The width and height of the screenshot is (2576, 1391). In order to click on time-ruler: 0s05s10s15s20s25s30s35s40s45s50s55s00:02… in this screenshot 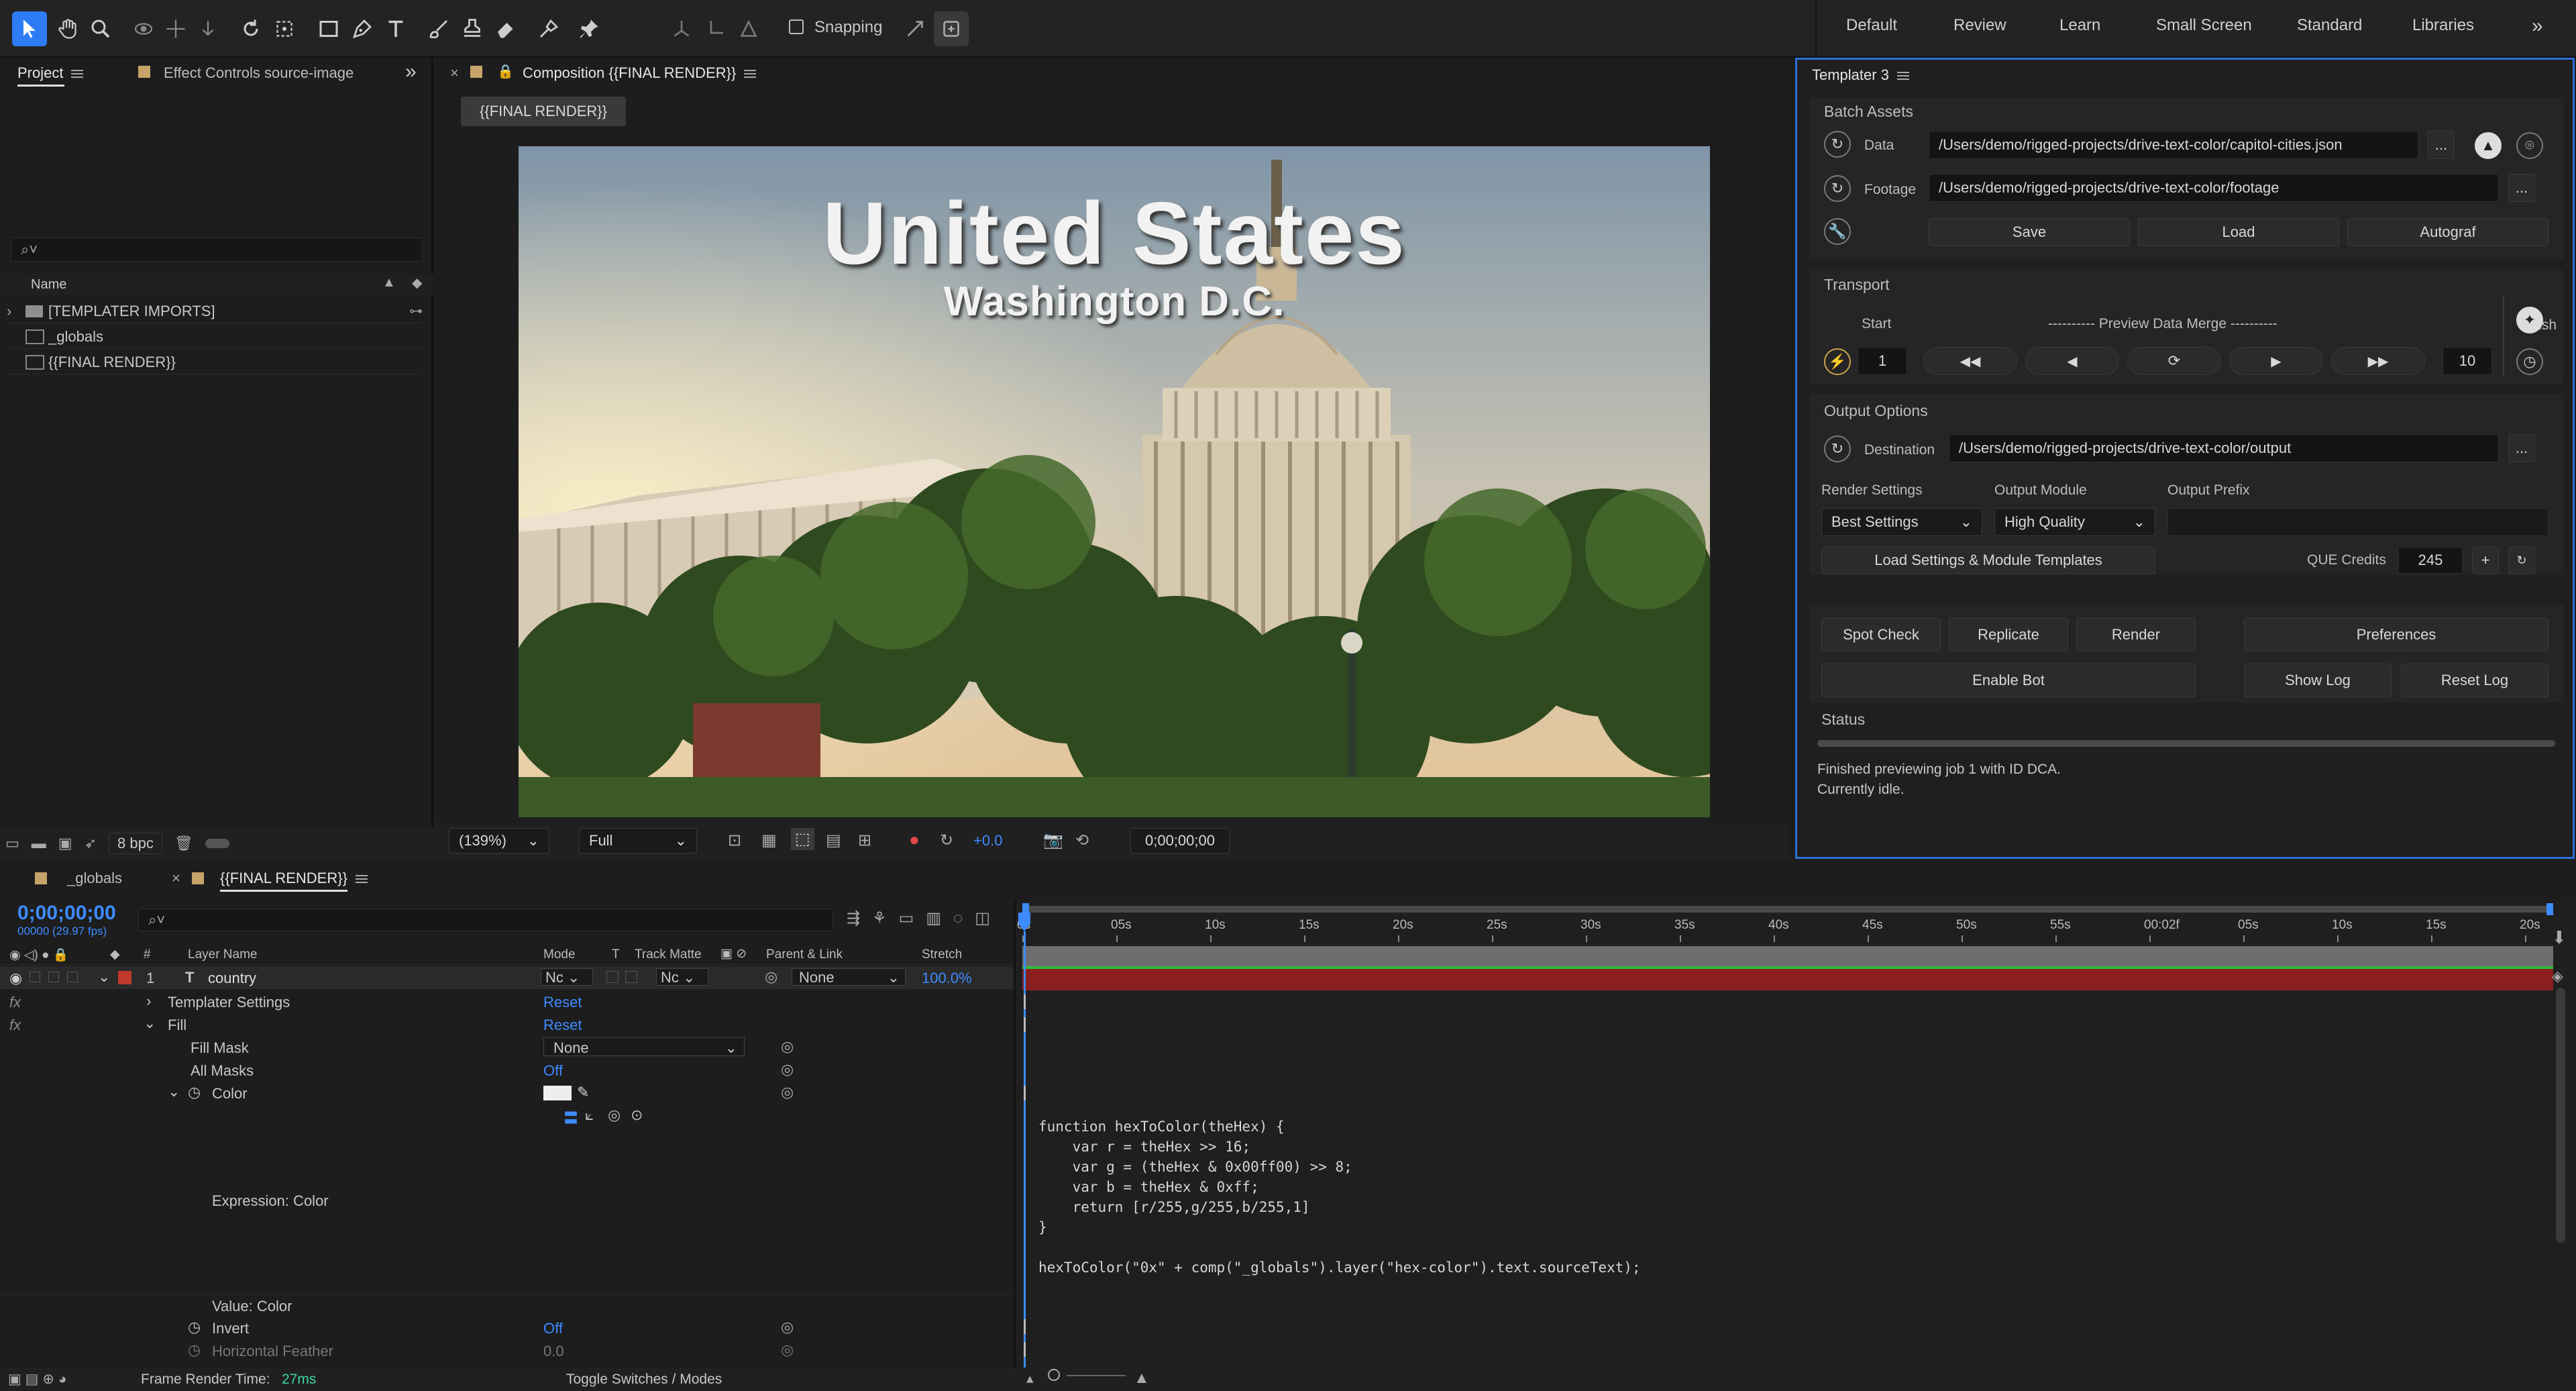, I will do `click(1787, 928)`.